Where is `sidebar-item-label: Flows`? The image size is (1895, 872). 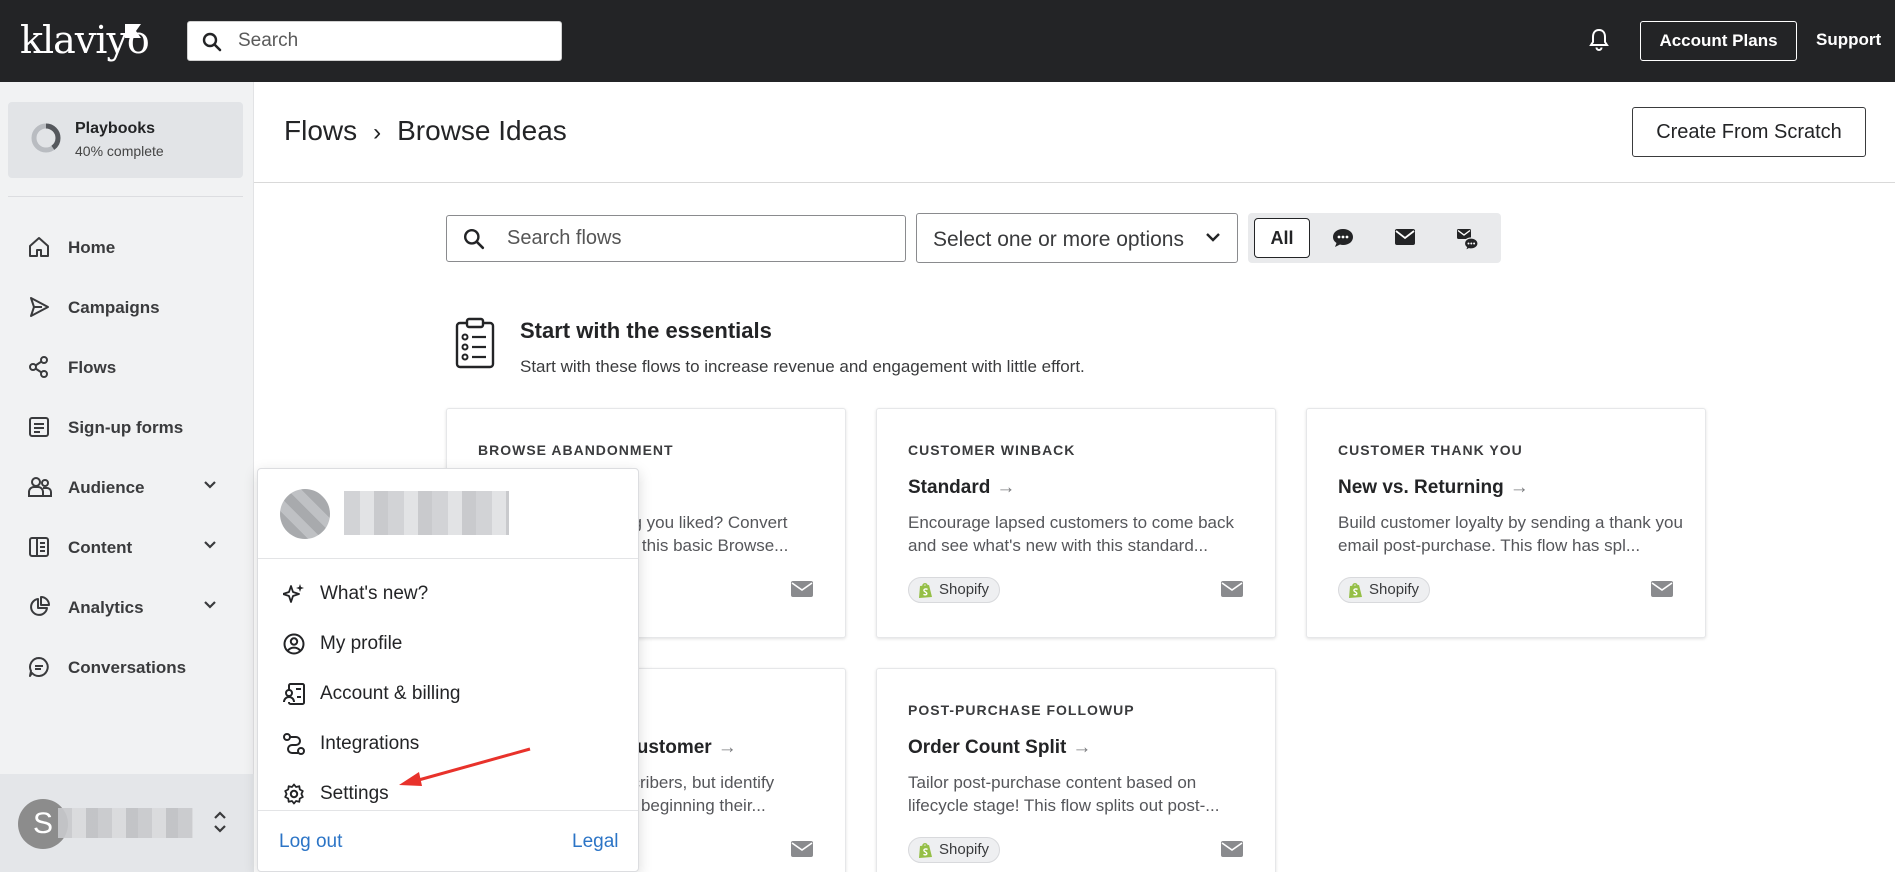
sidebar-item-label: Flows is located at coordinates (92, 367).